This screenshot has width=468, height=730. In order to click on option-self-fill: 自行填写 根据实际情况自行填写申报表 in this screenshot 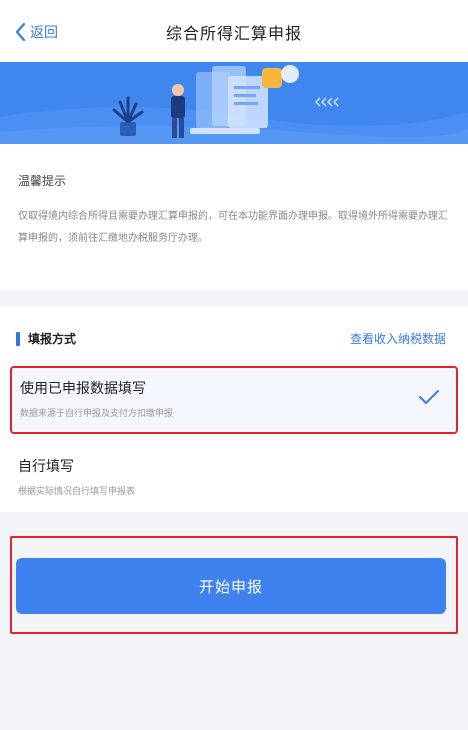, I will do `click(234, 476)`.